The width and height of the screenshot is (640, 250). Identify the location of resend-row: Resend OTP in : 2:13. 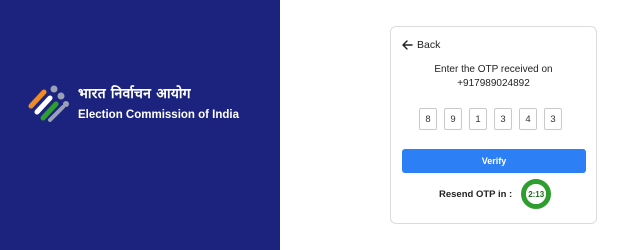
(495, 194).